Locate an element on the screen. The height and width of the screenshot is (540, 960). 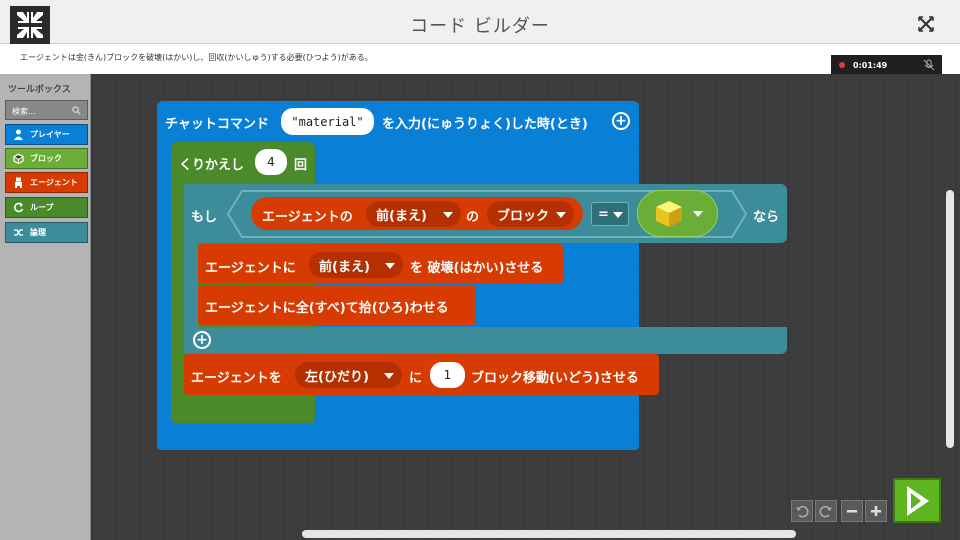
undo-button is located at coordinates (802, 511).